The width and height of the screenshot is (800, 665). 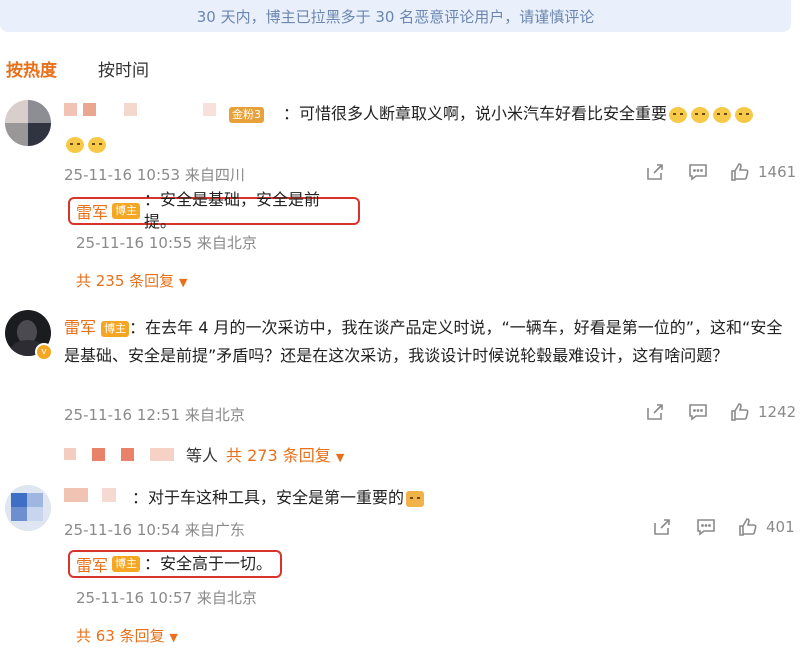 I want to click on comment-text: ：对于车这种工具，安全是第一重要的, so click(x=462, y=498).